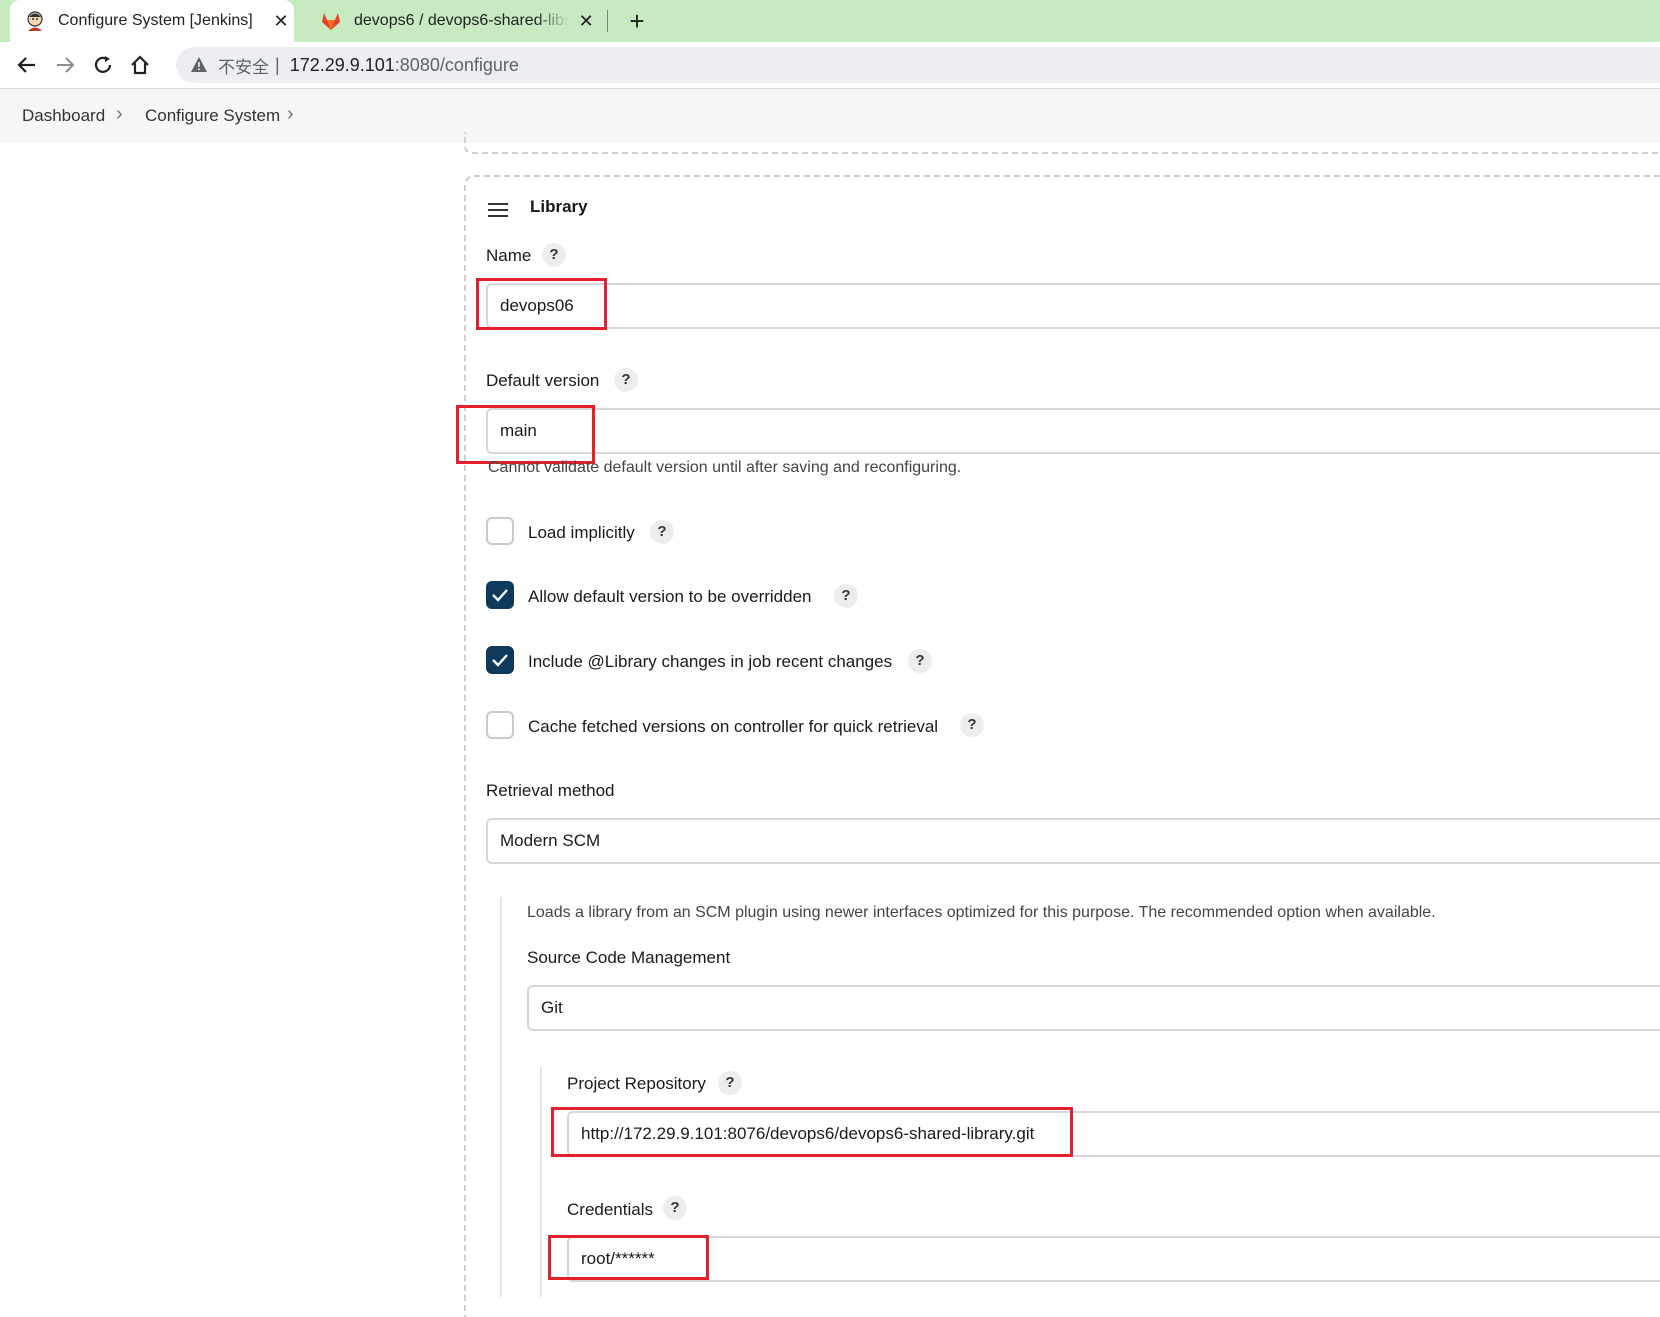 Image resolution: width=1660 pixels, height=1317 pixels. Describe the element at coordinates (670, 597) in the screenshot. I see `option-label: Allow default version to be overridden` at that location.